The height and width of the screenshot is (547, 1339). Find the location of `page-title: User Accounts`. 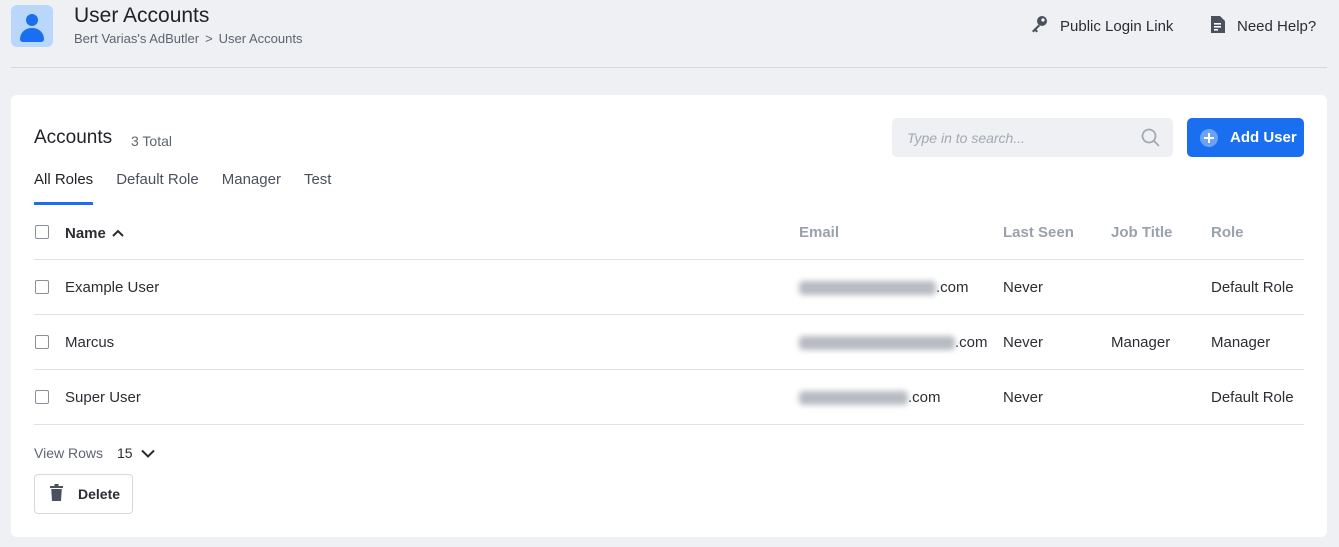

page-title: User Accounts is located at coordinates (142, 15).